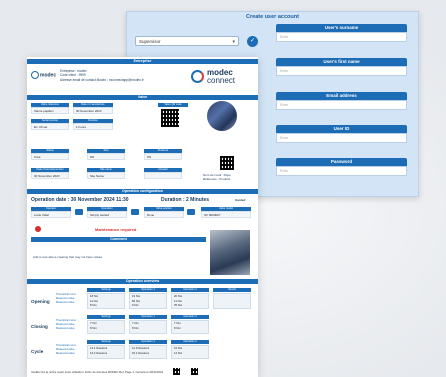 This screenshot has height=377, width=446. What do you see at coordinates (187, 41) in the screenshot?
I see `role-select: Supervisor ▾` at bounding box center [187, 41].